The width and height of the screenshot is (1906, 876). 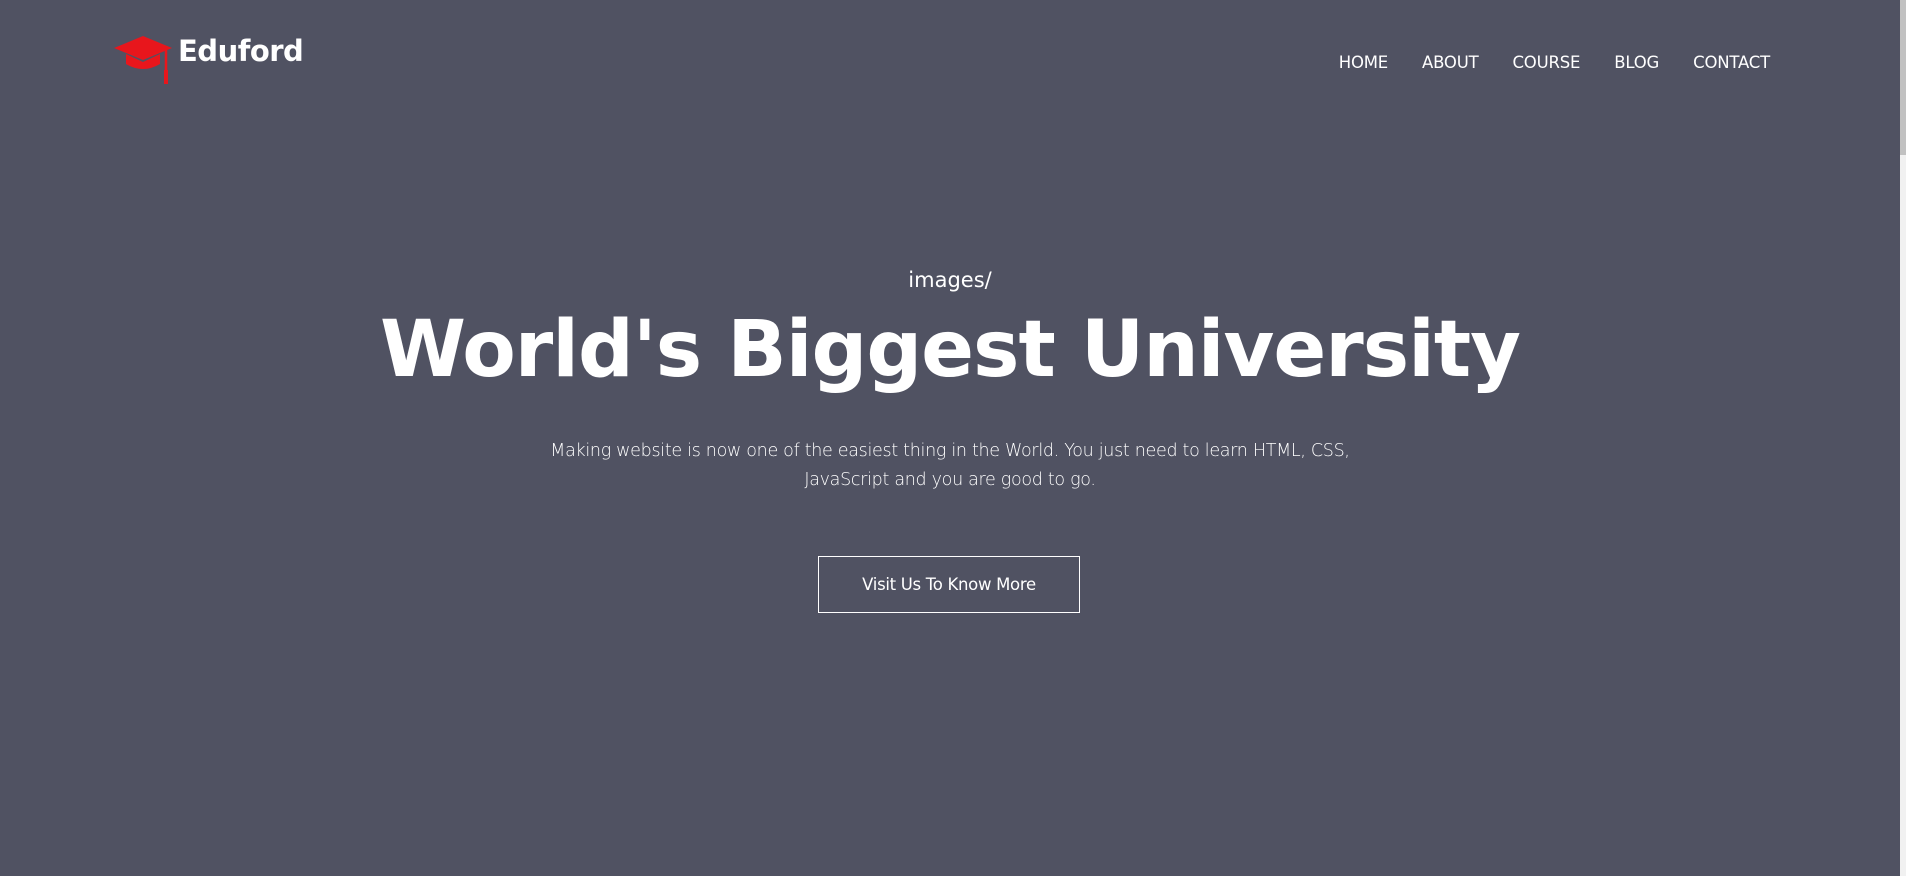 What do you see at coordinates (1363, 62) in the screenshot?
I see `nav-item-home: HOME` at bounding box center [1363, 62].